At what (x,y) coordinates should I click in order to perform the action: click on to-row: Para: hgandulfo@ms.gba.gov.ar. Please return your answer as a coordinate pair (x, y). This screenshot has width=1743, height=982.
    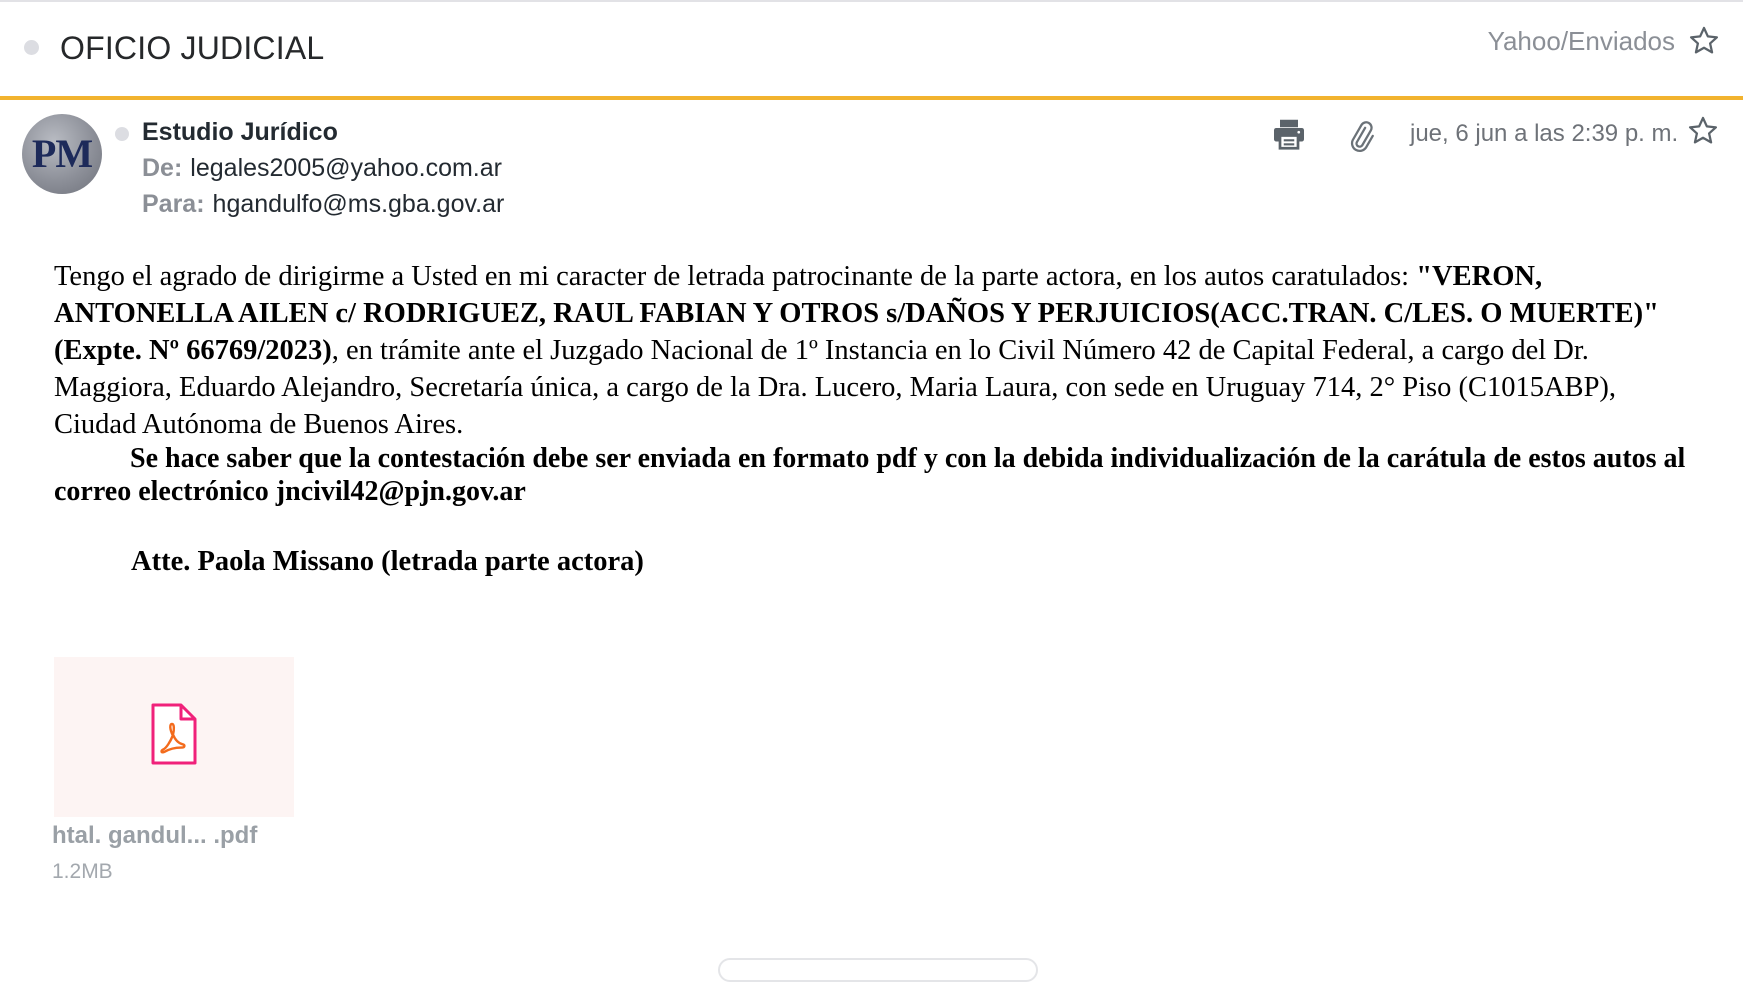
    Looking at the image, I should click on (323, 204).